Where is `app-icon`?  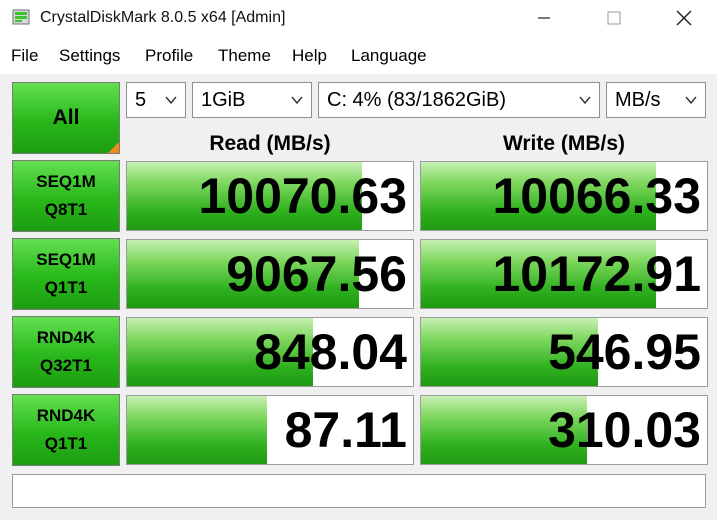
app-icon is located at coordinates (21, 17).